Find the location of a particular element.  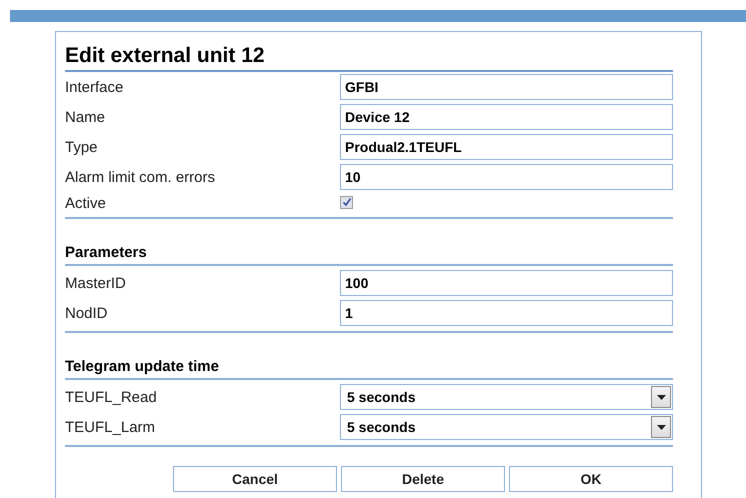

dialog-button: OK is located at coordinates (591, 479).